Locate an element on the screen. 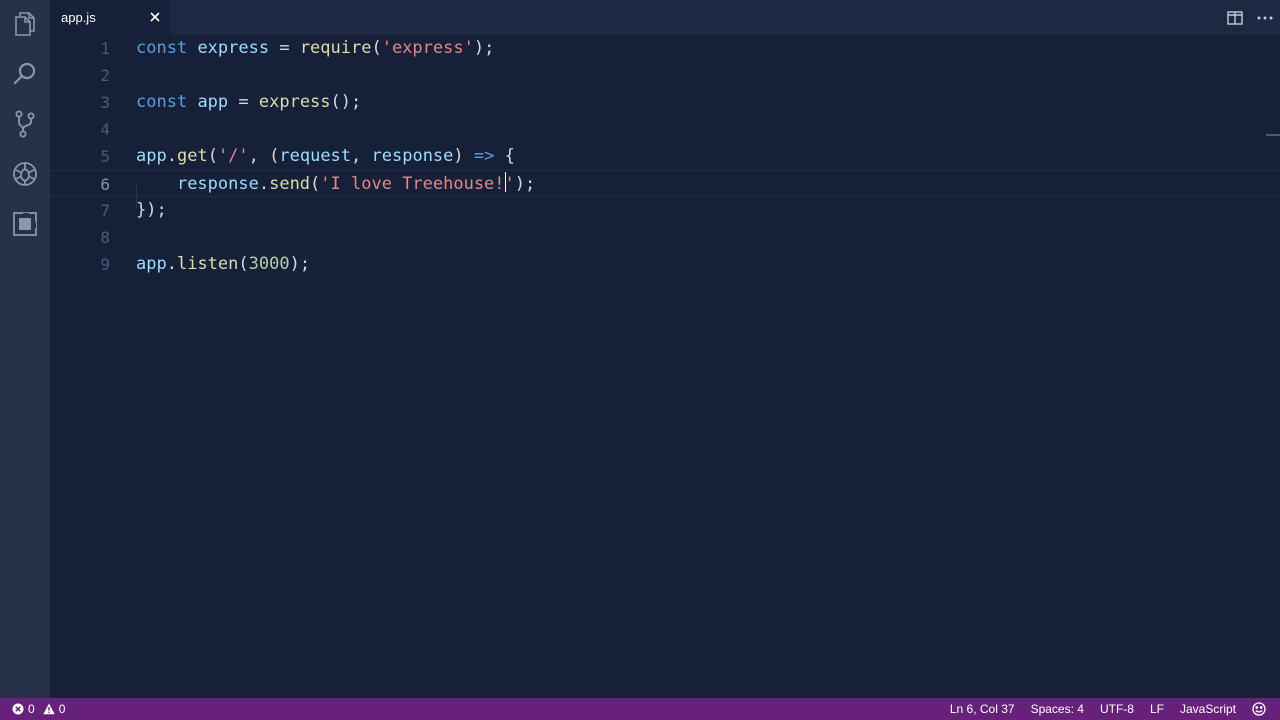 The height and width of the screenshot is (720, 1280). language-mode: JavaScript is located at coordinates (1208, 709).